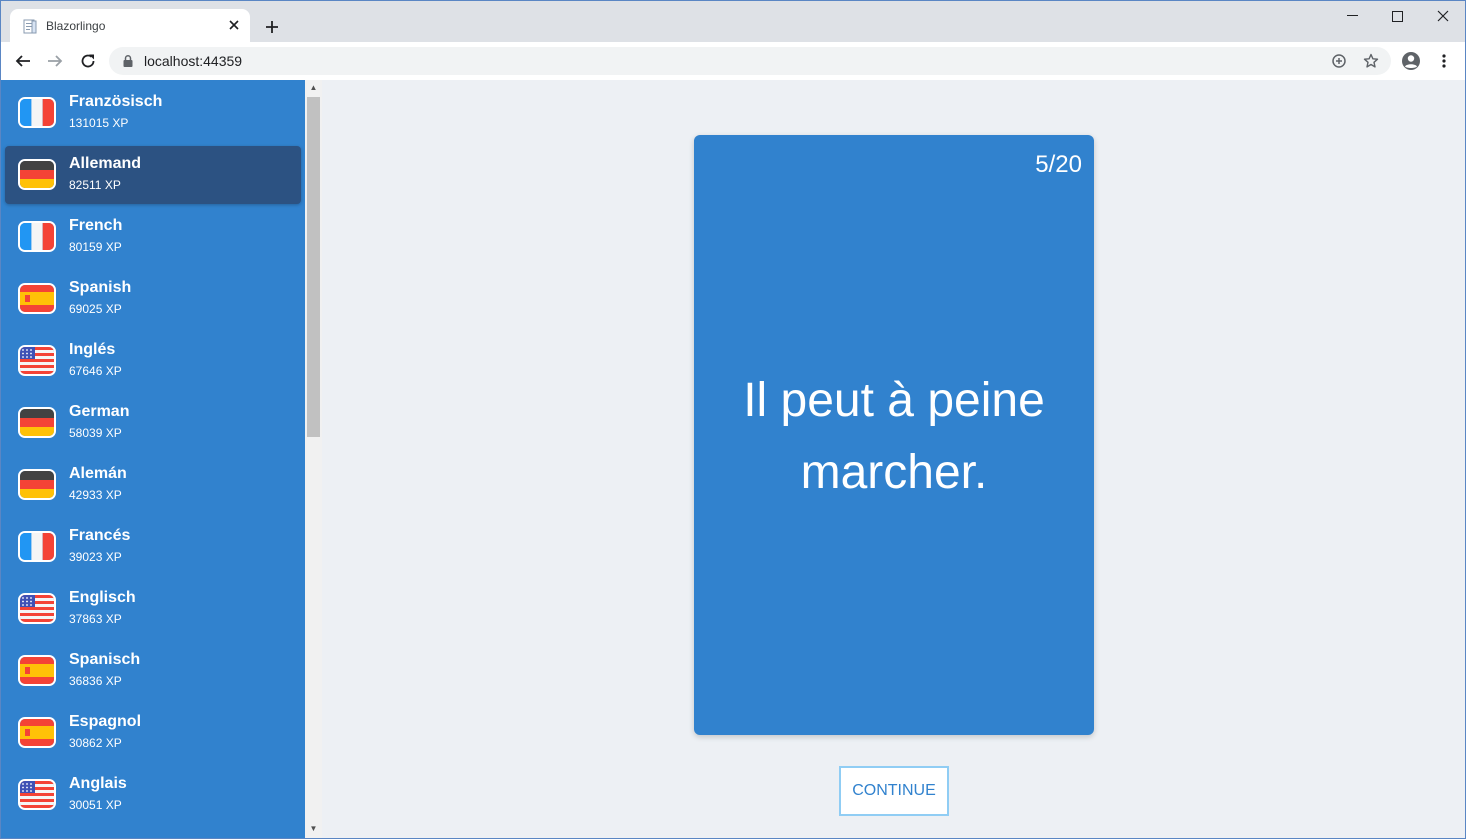  Describe the element at coordinates (95, 557) in the screenshot. I see `sidebar-item-xp: 39023 XP` at that location.